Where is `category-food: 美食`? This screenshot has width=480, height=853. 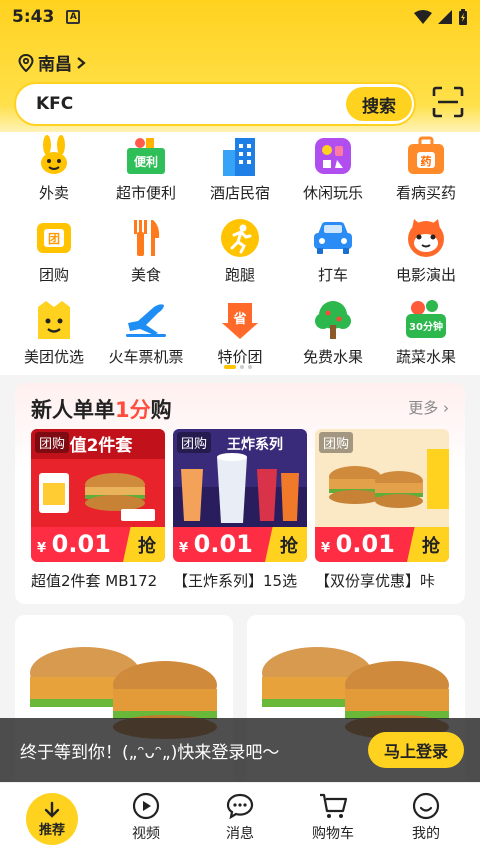
category-food: 美食 is located at coordinates (146, 250).